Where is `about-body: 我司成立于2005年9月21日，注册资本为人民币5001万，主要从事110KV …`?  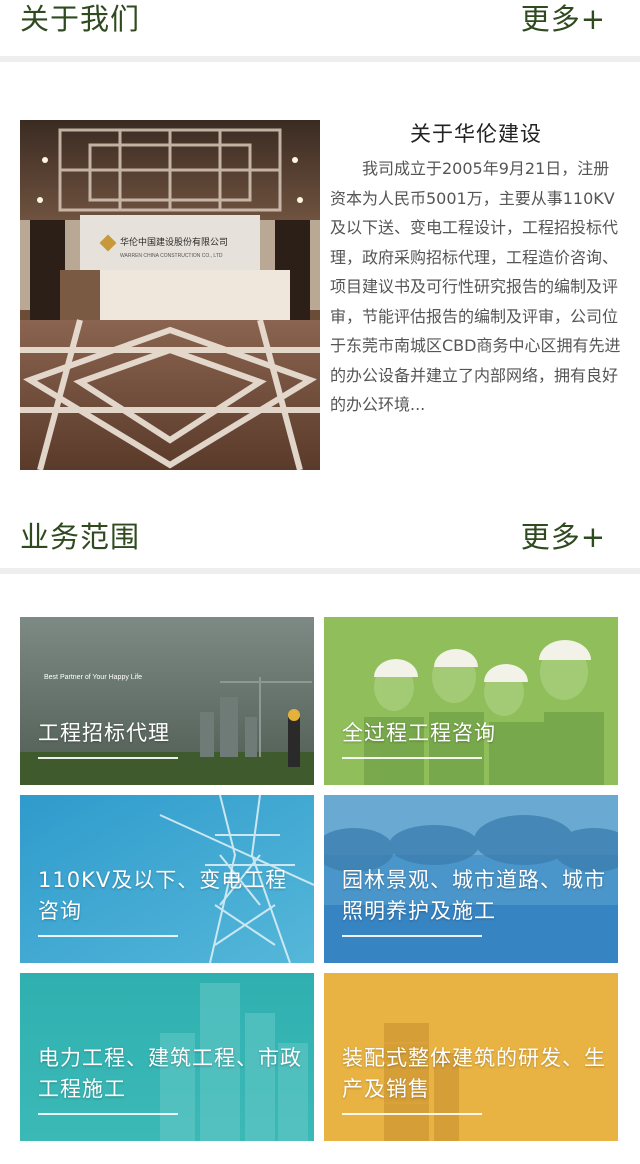
about-body: 我司成立于2005年9月21日，注册资本为人民币5001万，主要从事110KV … is located at coordinates (475, 286).